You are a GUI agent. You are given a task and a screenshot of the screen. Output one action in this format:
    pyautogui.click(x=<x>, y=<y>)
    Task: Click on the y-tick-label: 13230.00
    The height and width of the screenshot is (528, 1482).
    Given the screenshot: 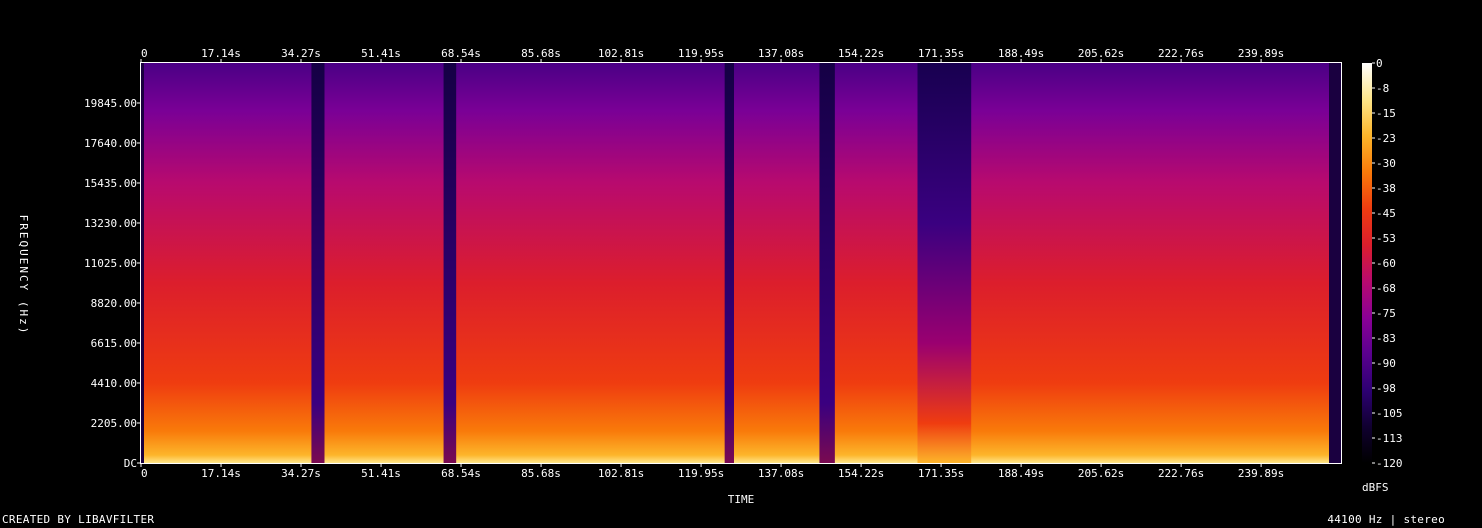 What is the action you would take?
    pyautogui.click(x=110, y=223)
    